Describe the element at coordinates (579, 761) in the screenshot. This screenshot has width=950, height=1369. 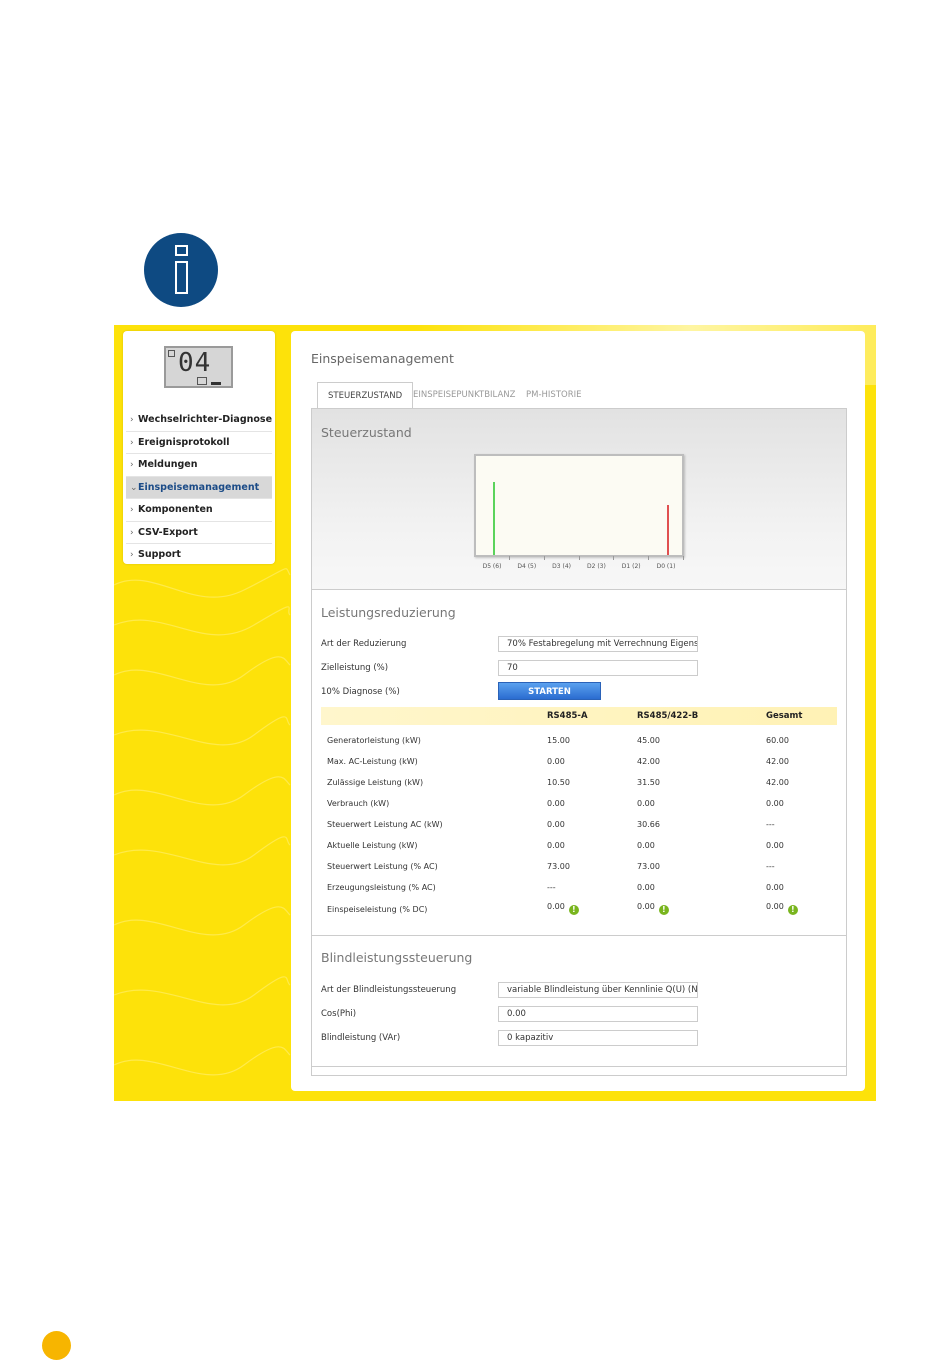
I see `table-row: Max. AC-Leistung (kW) 0.00 42.00 42.00` at that location.